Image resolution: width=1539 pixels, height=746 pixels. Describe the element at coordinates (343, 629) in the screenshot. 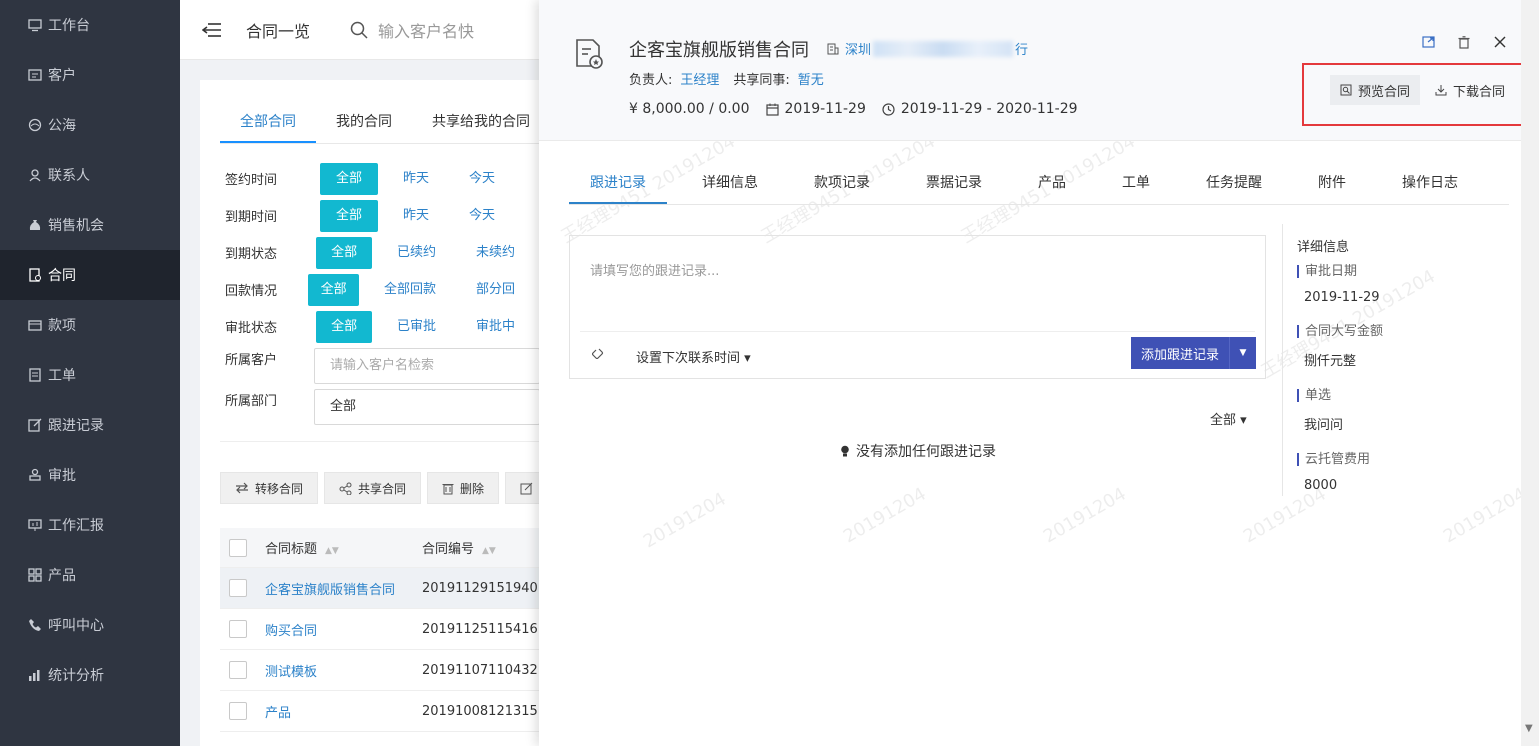

I see `contract-title-link: 购买合同` at that location.